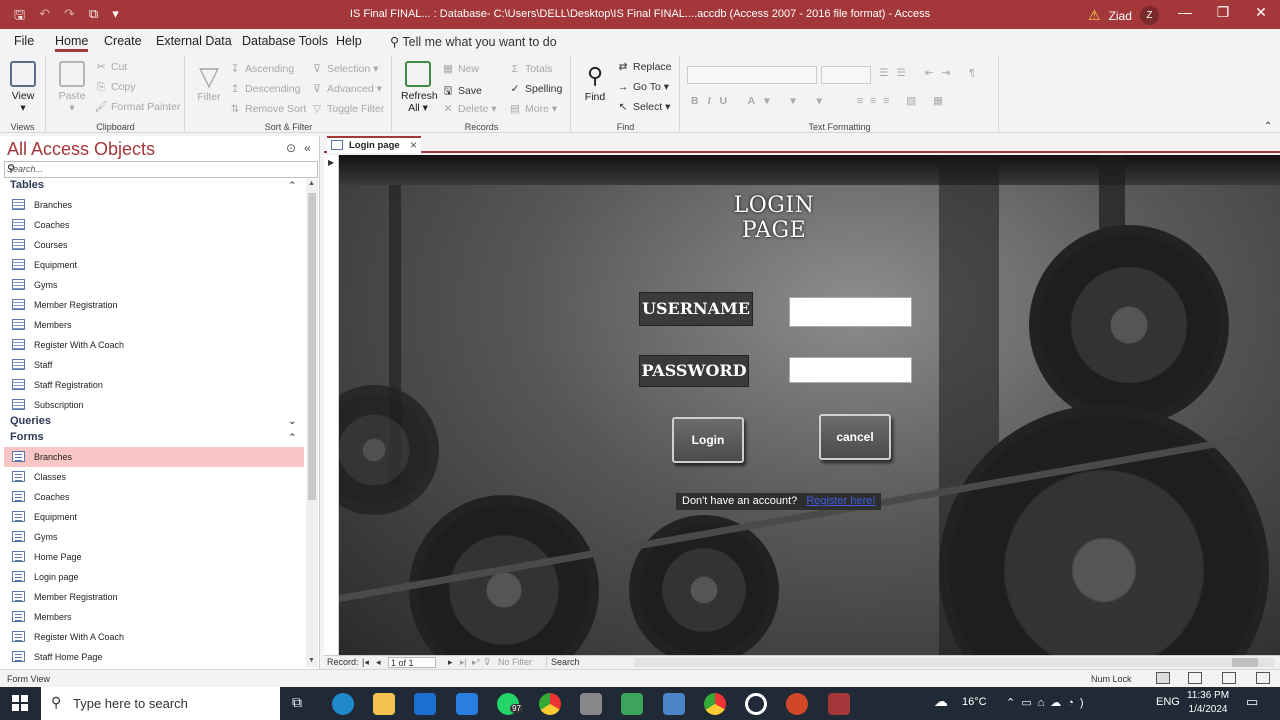  I want to click on tab-external-data: External Data, so click(194, 41).